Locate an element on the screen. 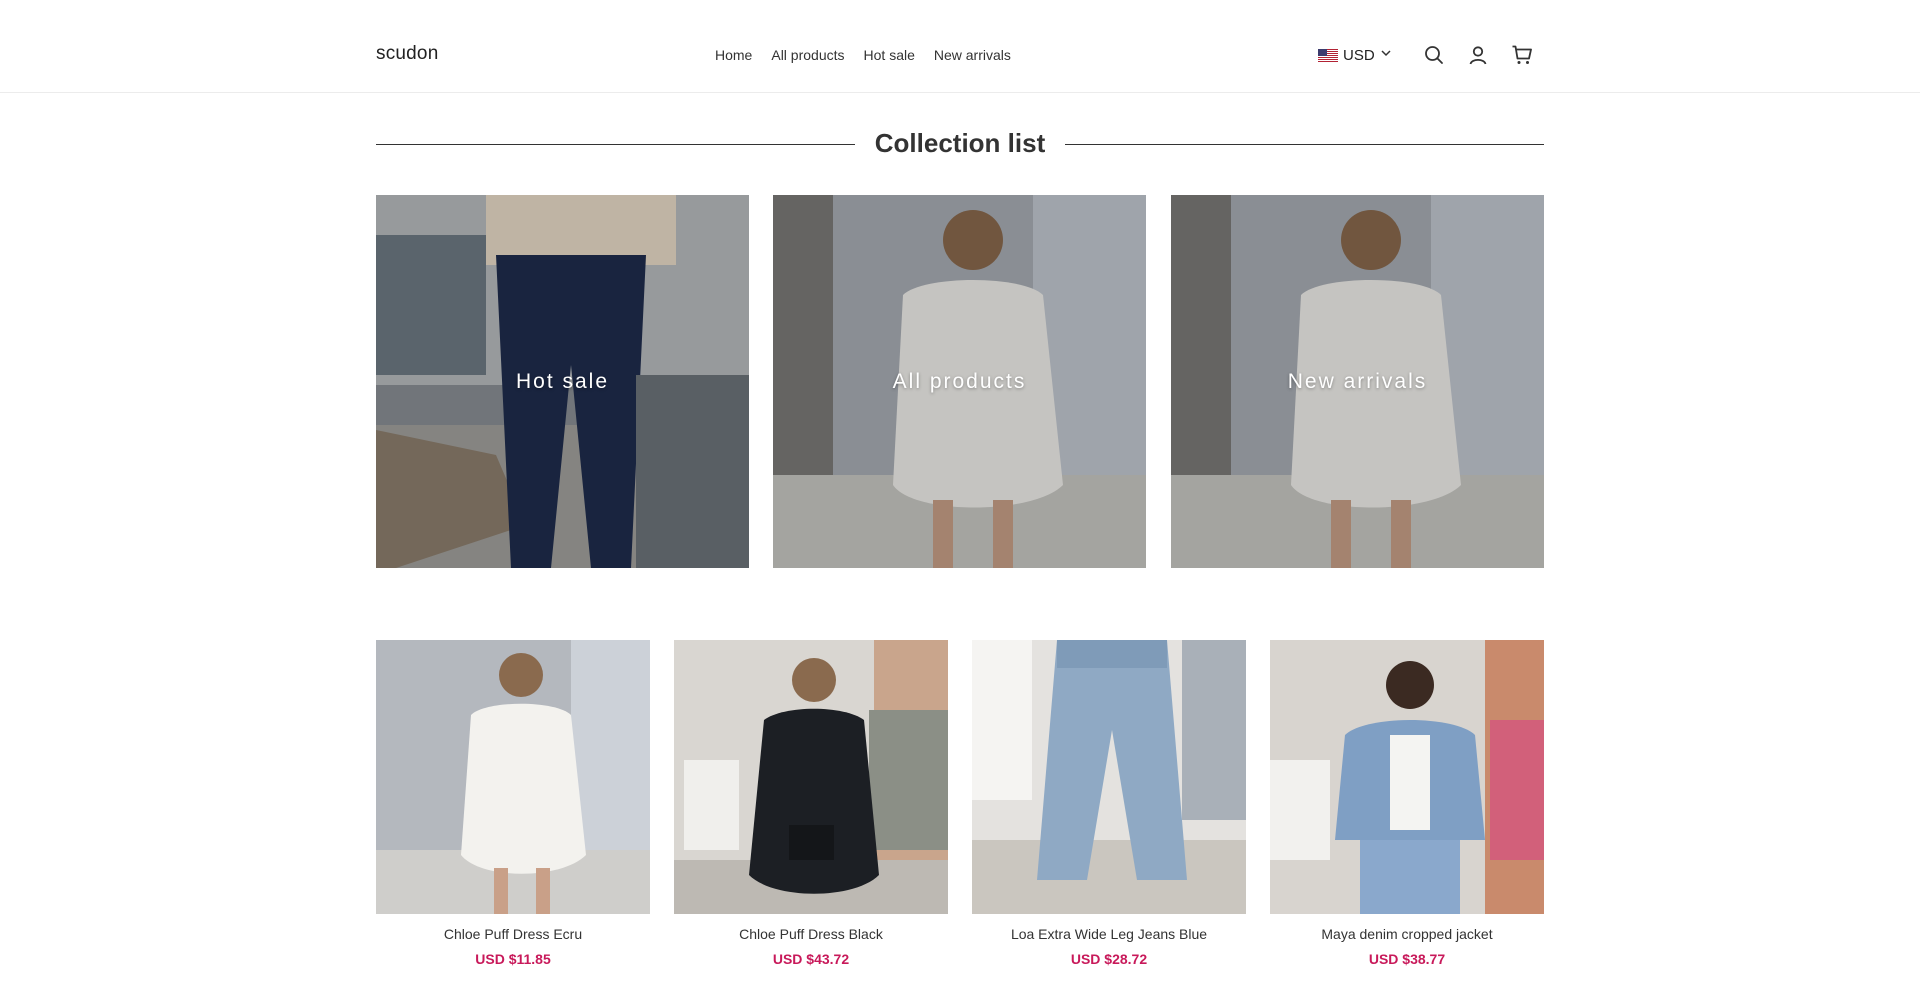 This screenshot has height=993, width=1920. collection-card-new-arrivals: New arrivals is located at coordinates (1357, 381).